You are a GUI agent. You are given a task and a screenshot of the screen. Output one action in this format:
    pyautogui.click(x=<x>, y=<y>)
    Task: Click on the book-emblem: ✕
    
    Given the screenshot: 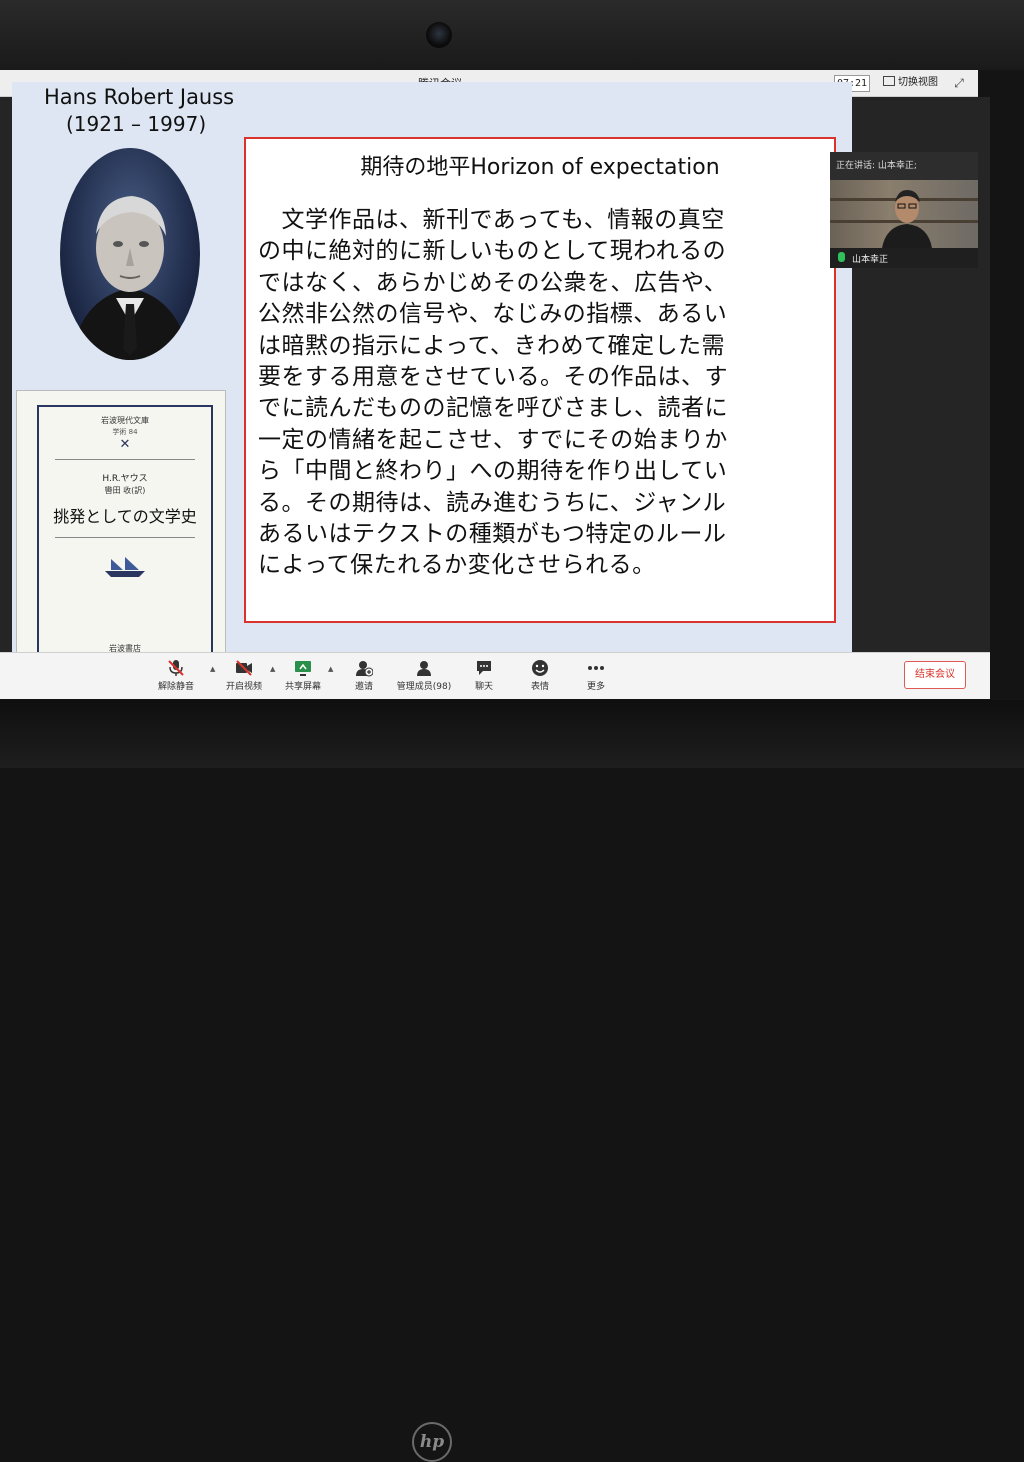 What is the action you would take?
    pyautogui.click(x=125, y=444)
    